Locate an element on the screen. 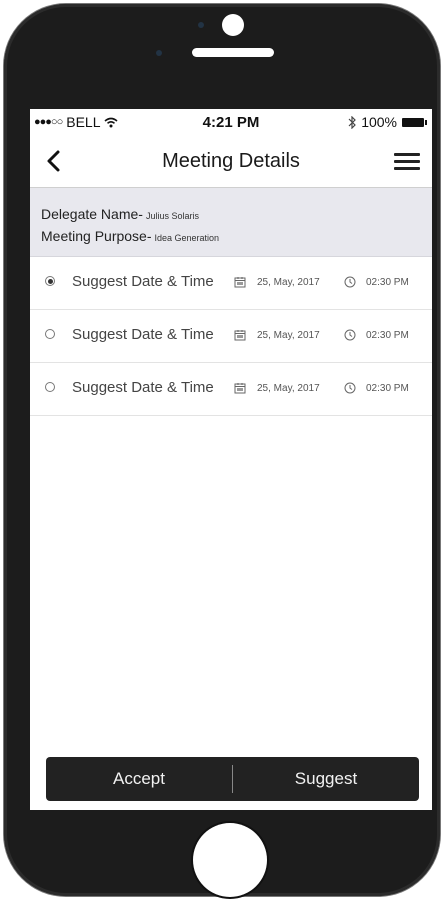 This screenshot has height=900, width=444. purpose-value: Idea Generation is located at coordinates (187, 238).